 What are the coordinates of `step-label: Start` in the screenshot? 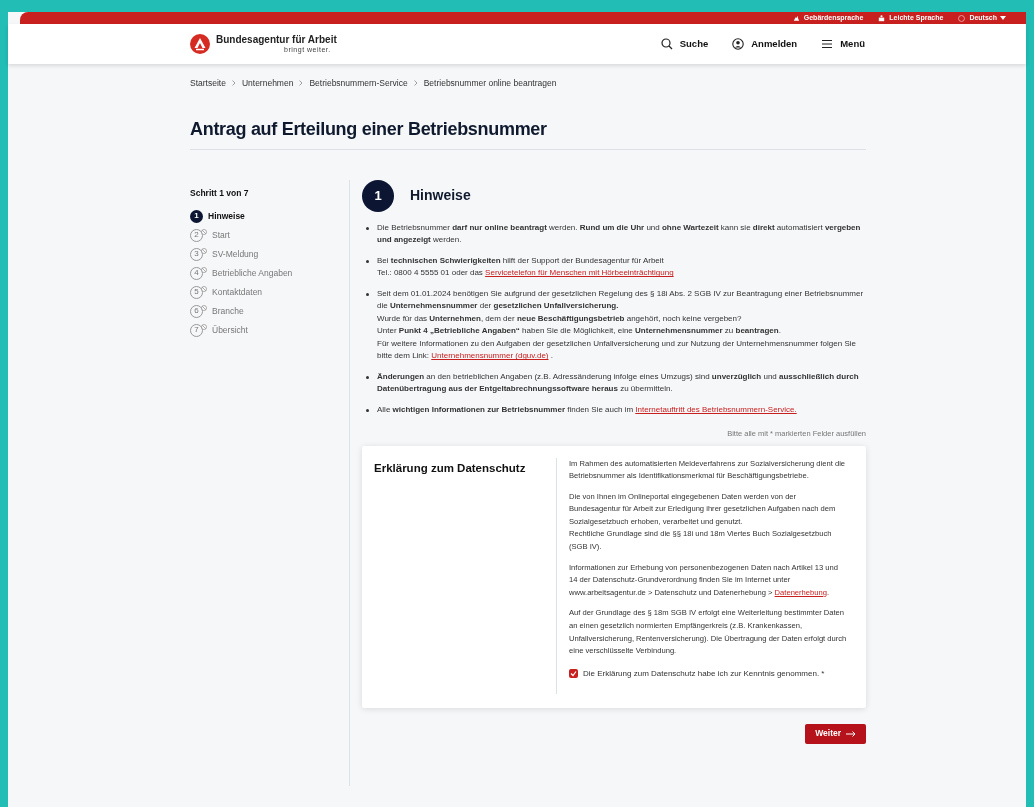 It's located at (221, 235).